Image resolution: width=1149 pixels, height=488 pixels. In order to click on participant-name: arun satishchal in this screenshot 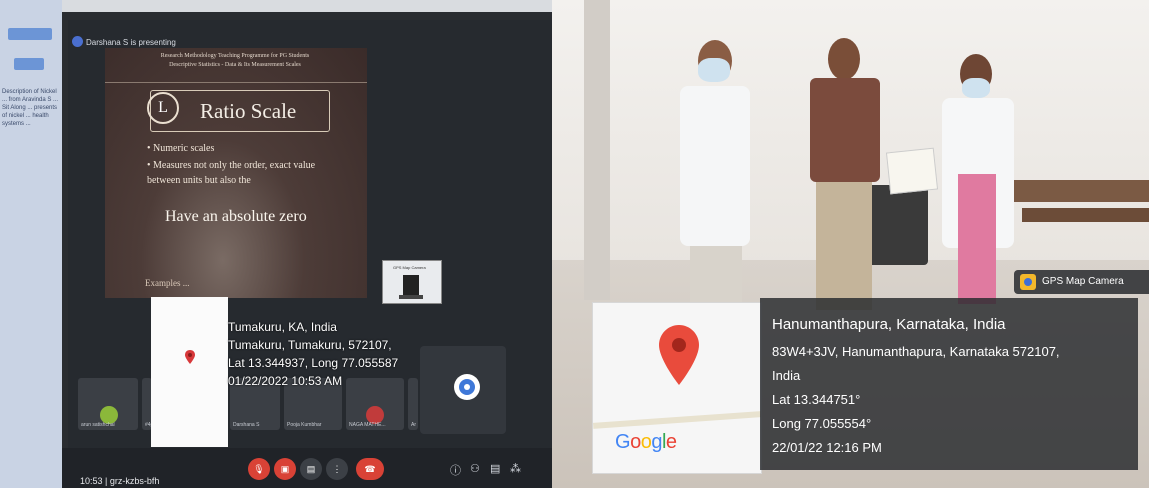, I will do `click(98, 425)`.